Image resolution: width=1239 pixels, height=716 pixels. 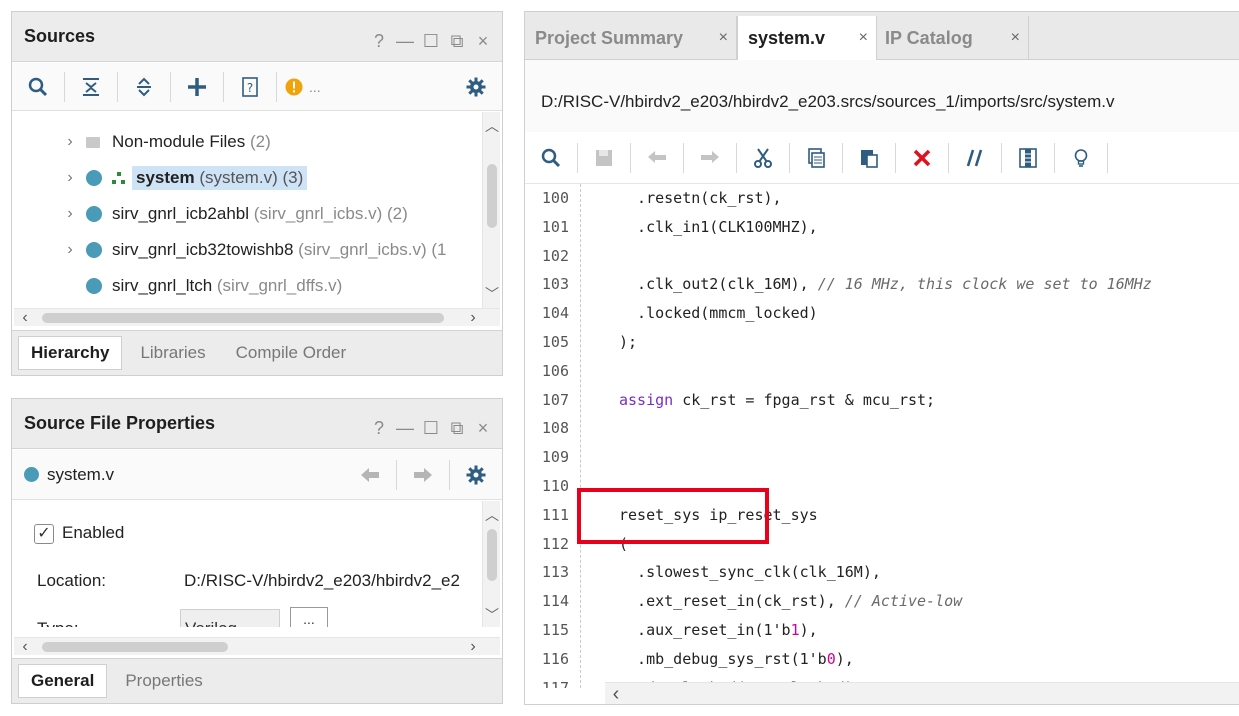 I want to click on type-value-text: Verilog, so click(x=211, y=623).